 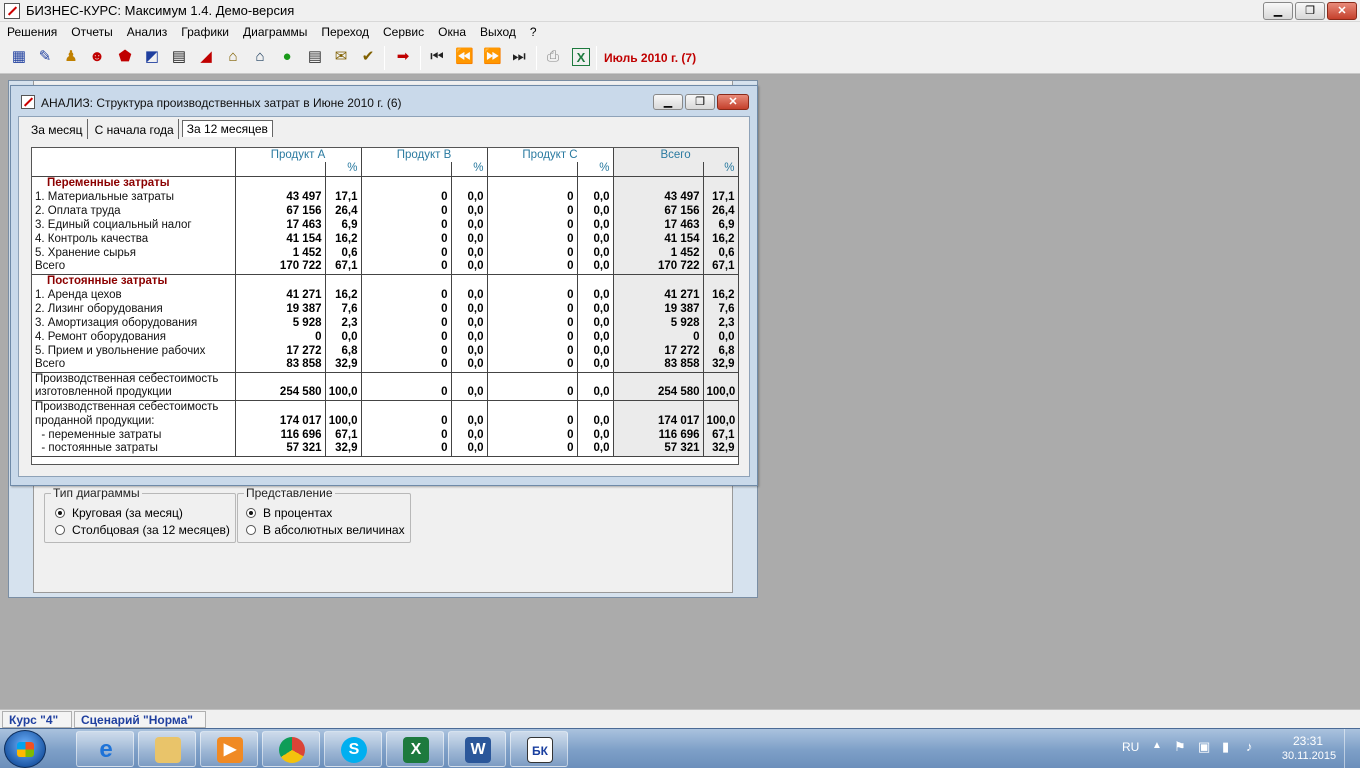 I want to click on menu-item-2: Анализ, so click(x=147, y=32).